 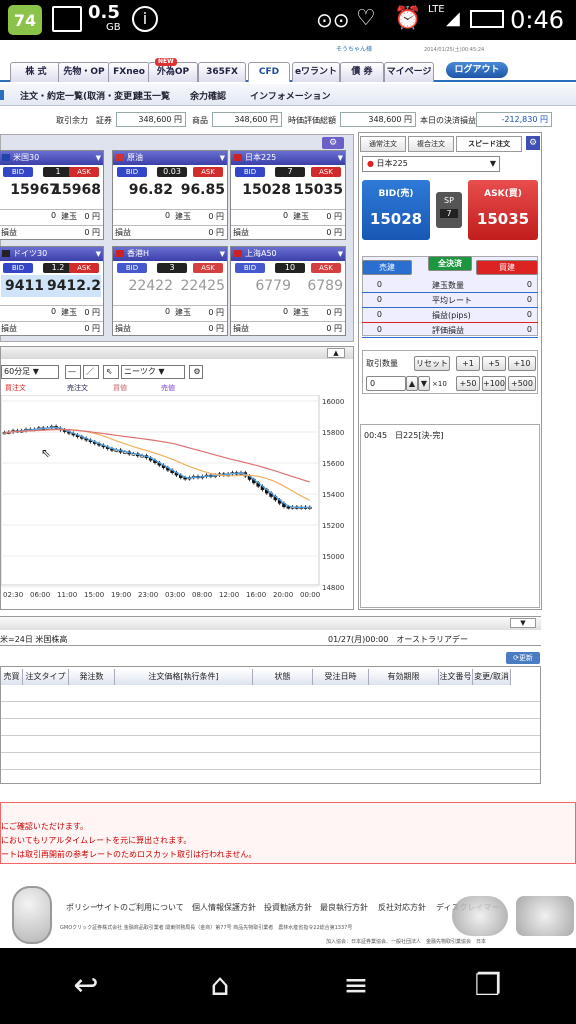 What do you see at coordinates (72, 286) in the screenshot?
I see `ask-price: 9412.2` at bounding box center [72, 286].